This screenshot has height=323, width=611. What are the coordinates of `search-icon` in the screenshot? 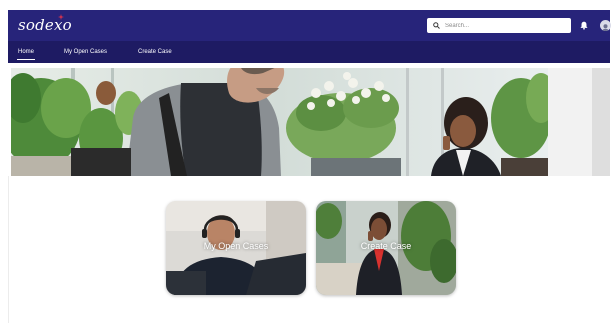 It's located at (436, 25).